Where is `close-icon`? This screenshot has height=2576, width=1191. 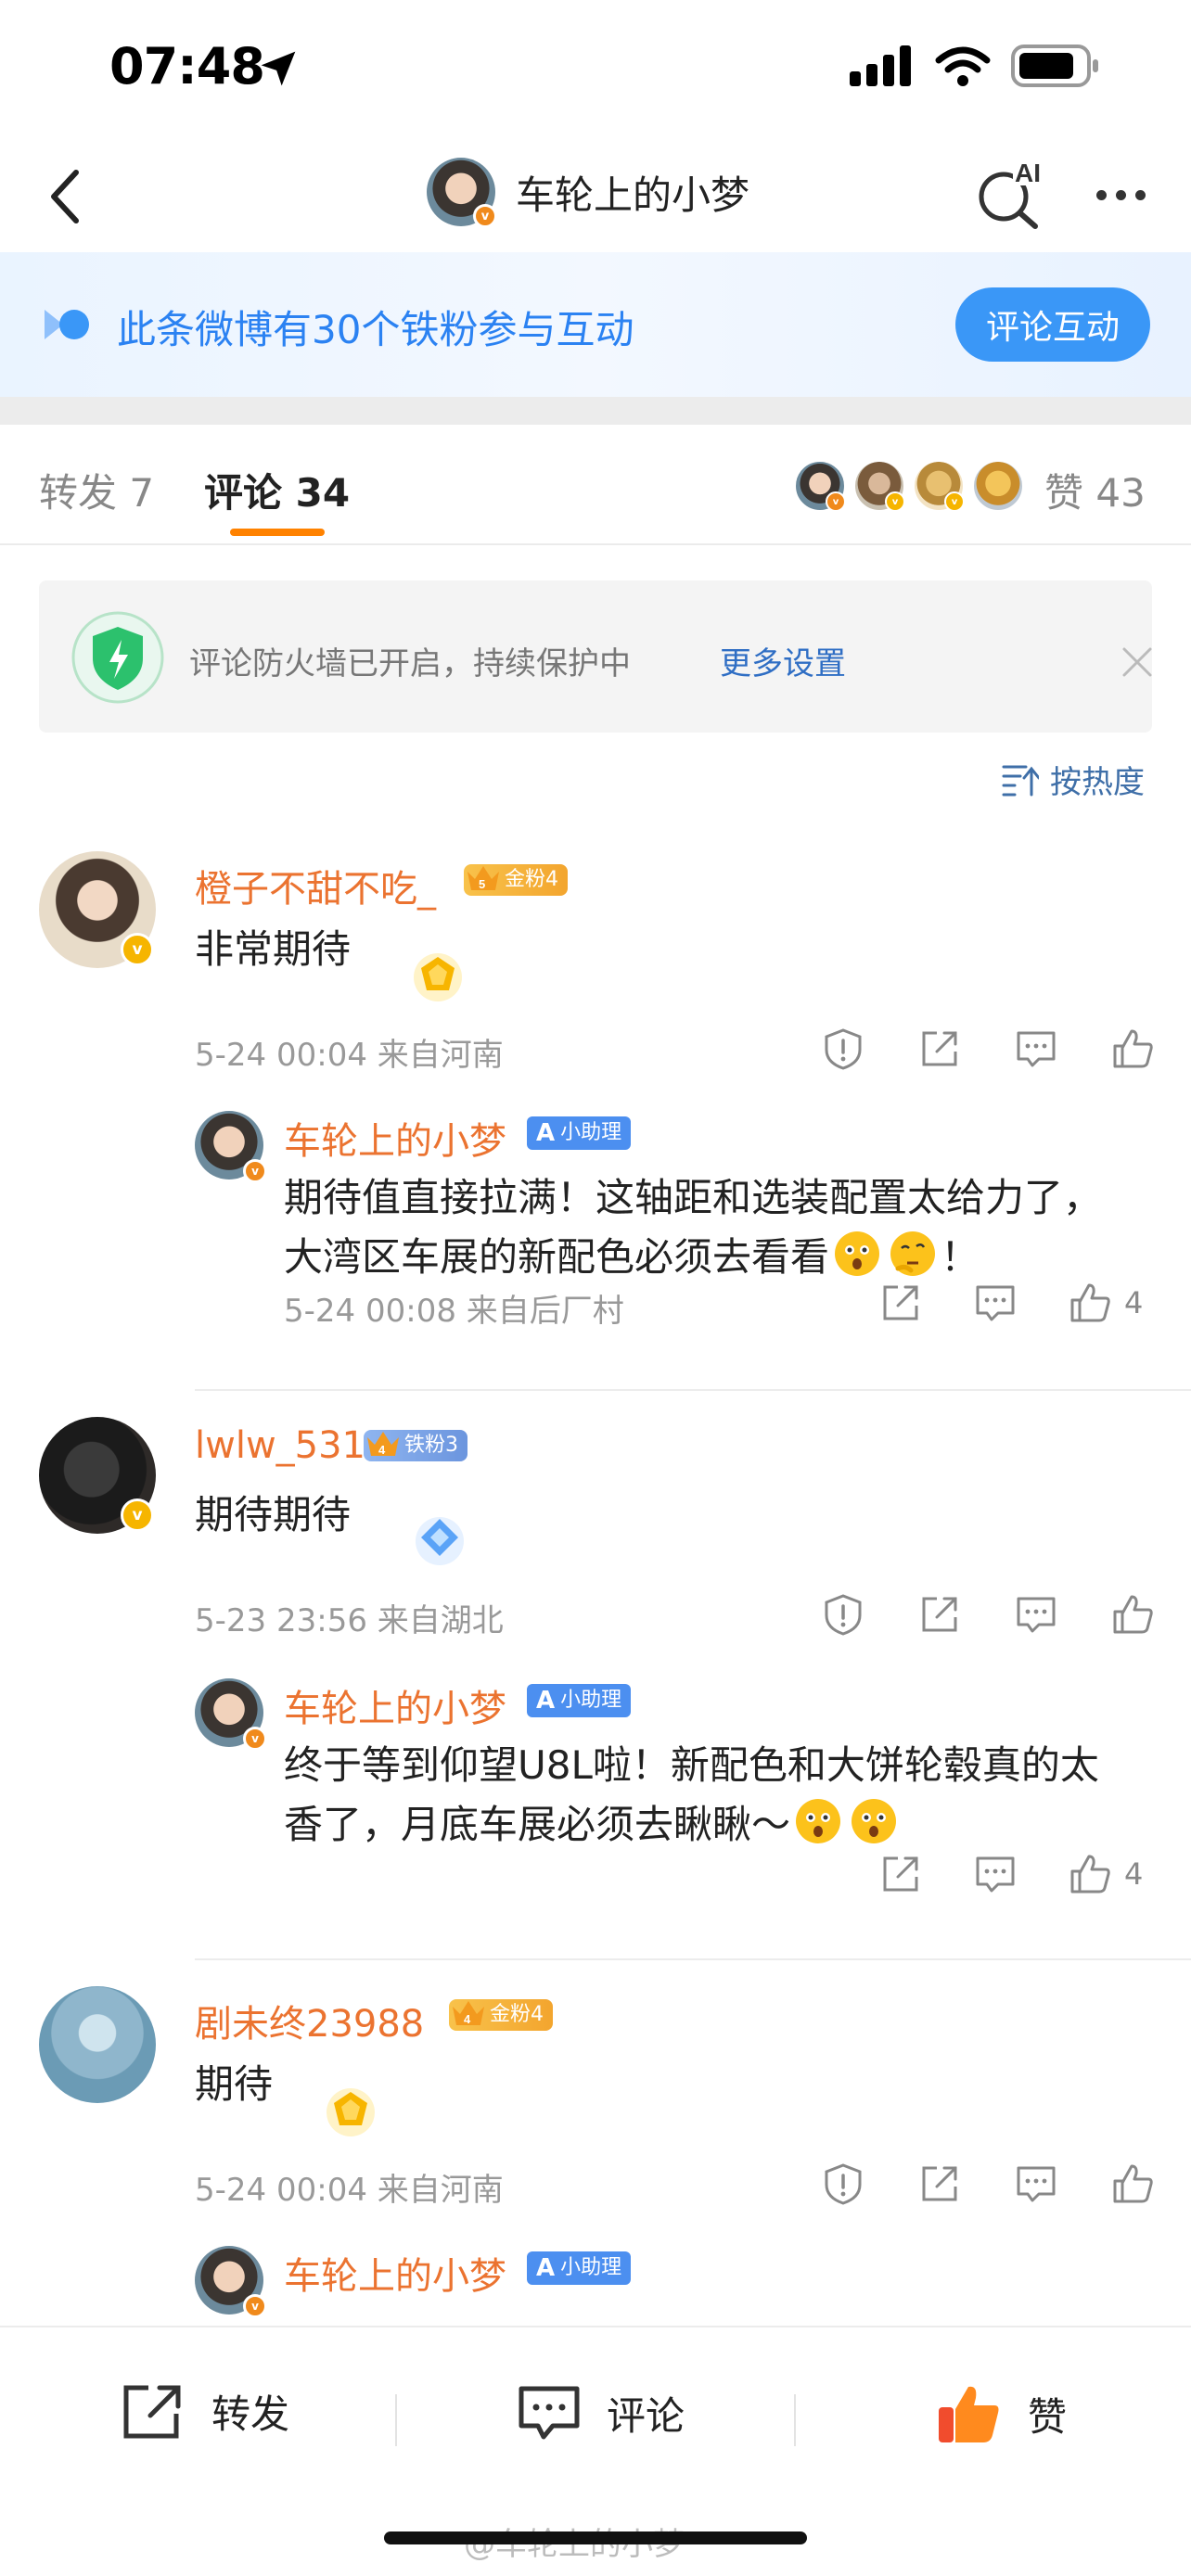 close-icon is located at coordinates (1137, 662).